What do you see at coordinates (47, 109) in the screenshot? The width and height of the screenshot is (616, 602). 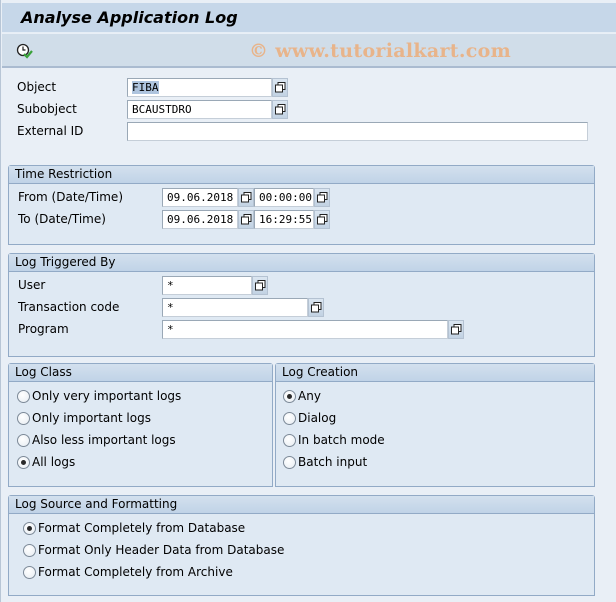 I see `subobject-label: Subobject` at bounding box center [47, 109].